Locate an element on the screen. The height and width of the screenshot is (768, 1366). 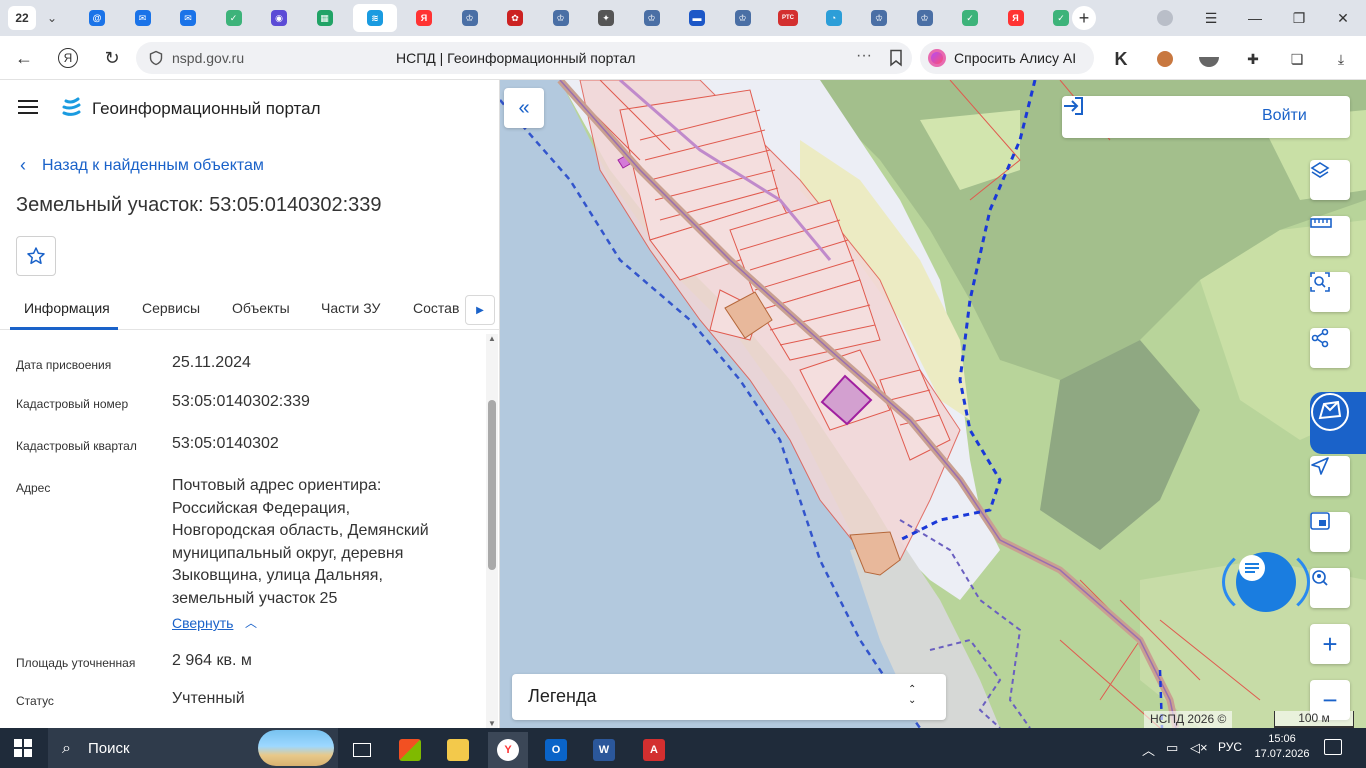
field-value: 53:05:0140302 is located at coordinates (225, 444).